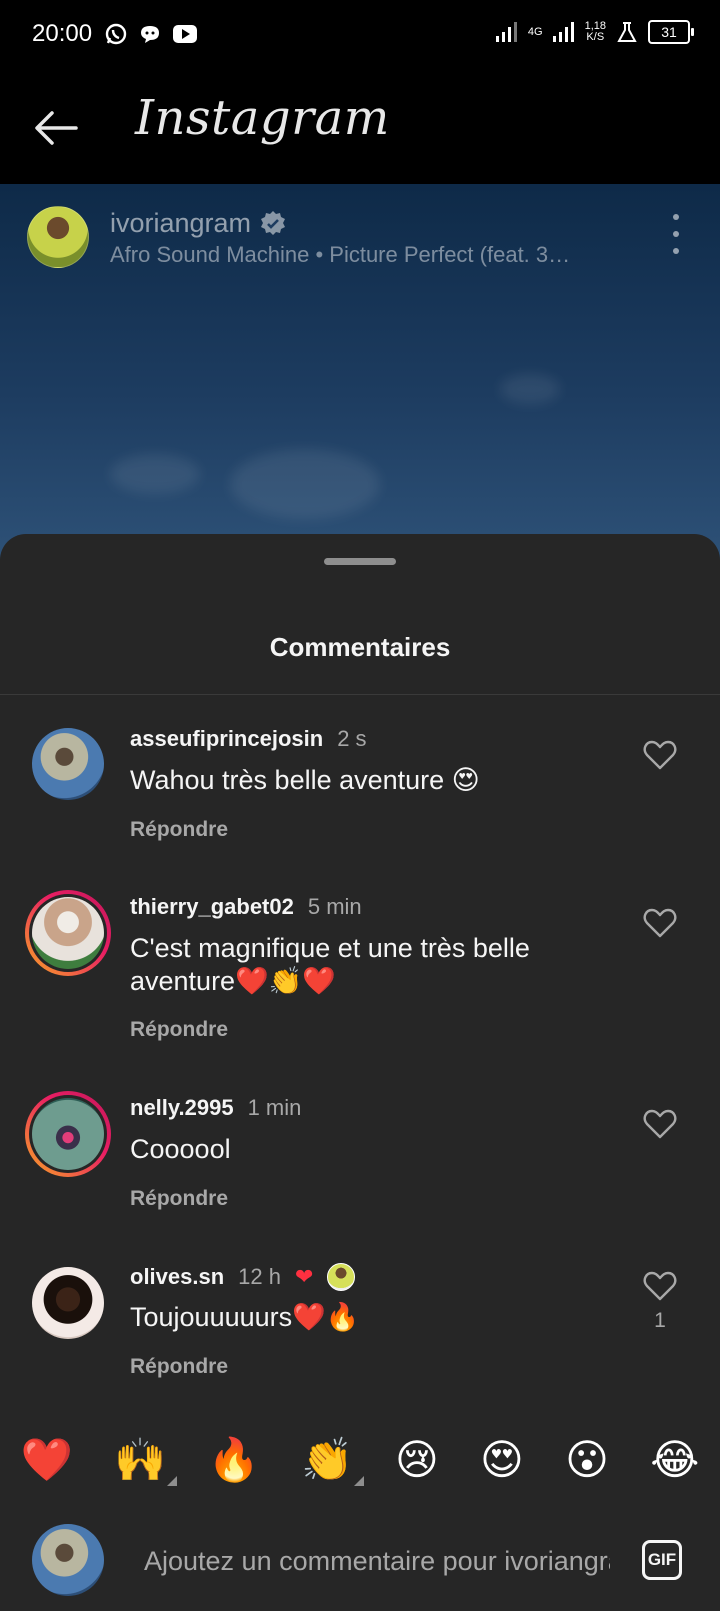 This screenshot has height=1611, width=720. Describe the element at coordinates (506, 32) in the screenshot. I see `signal-strength-icon` at that location.